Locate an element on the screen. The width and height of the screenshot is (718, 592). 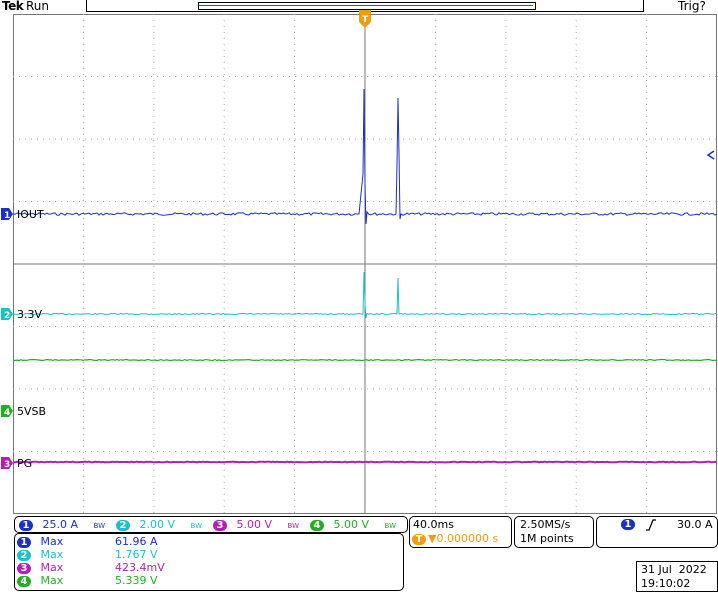
ch3-bw-icon: BW is located at coordinates (293, 526).